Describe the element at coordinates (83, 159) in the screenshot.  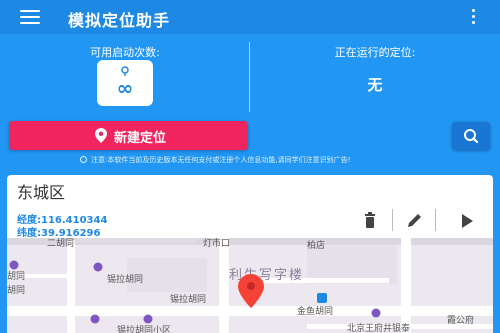
I see `info-icon` at that location.